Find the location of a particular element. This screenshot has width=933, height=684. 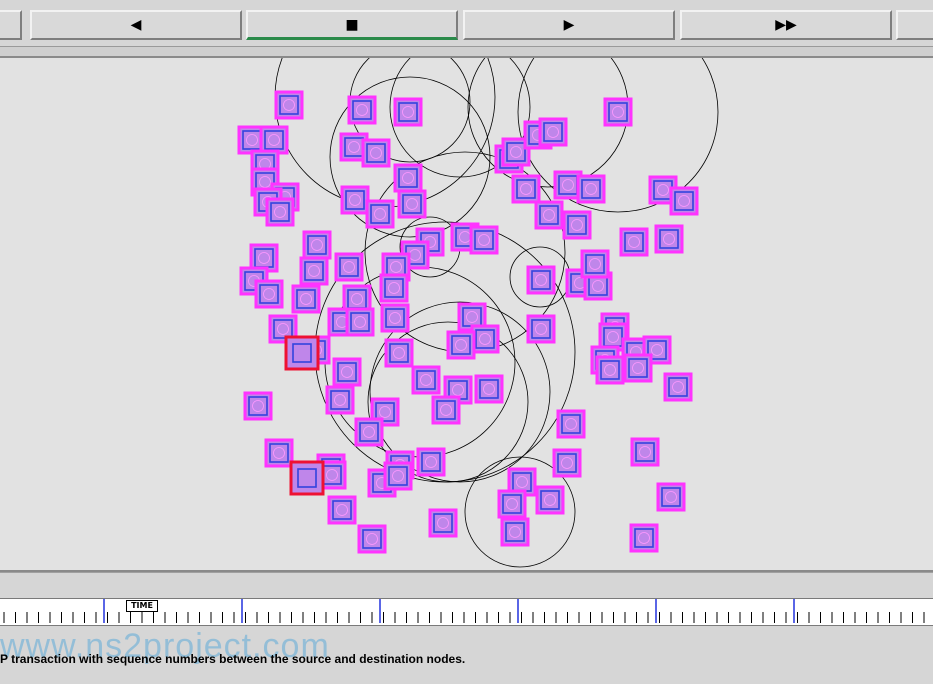

stop-icon: ■ is located at coordinates (352, 24).